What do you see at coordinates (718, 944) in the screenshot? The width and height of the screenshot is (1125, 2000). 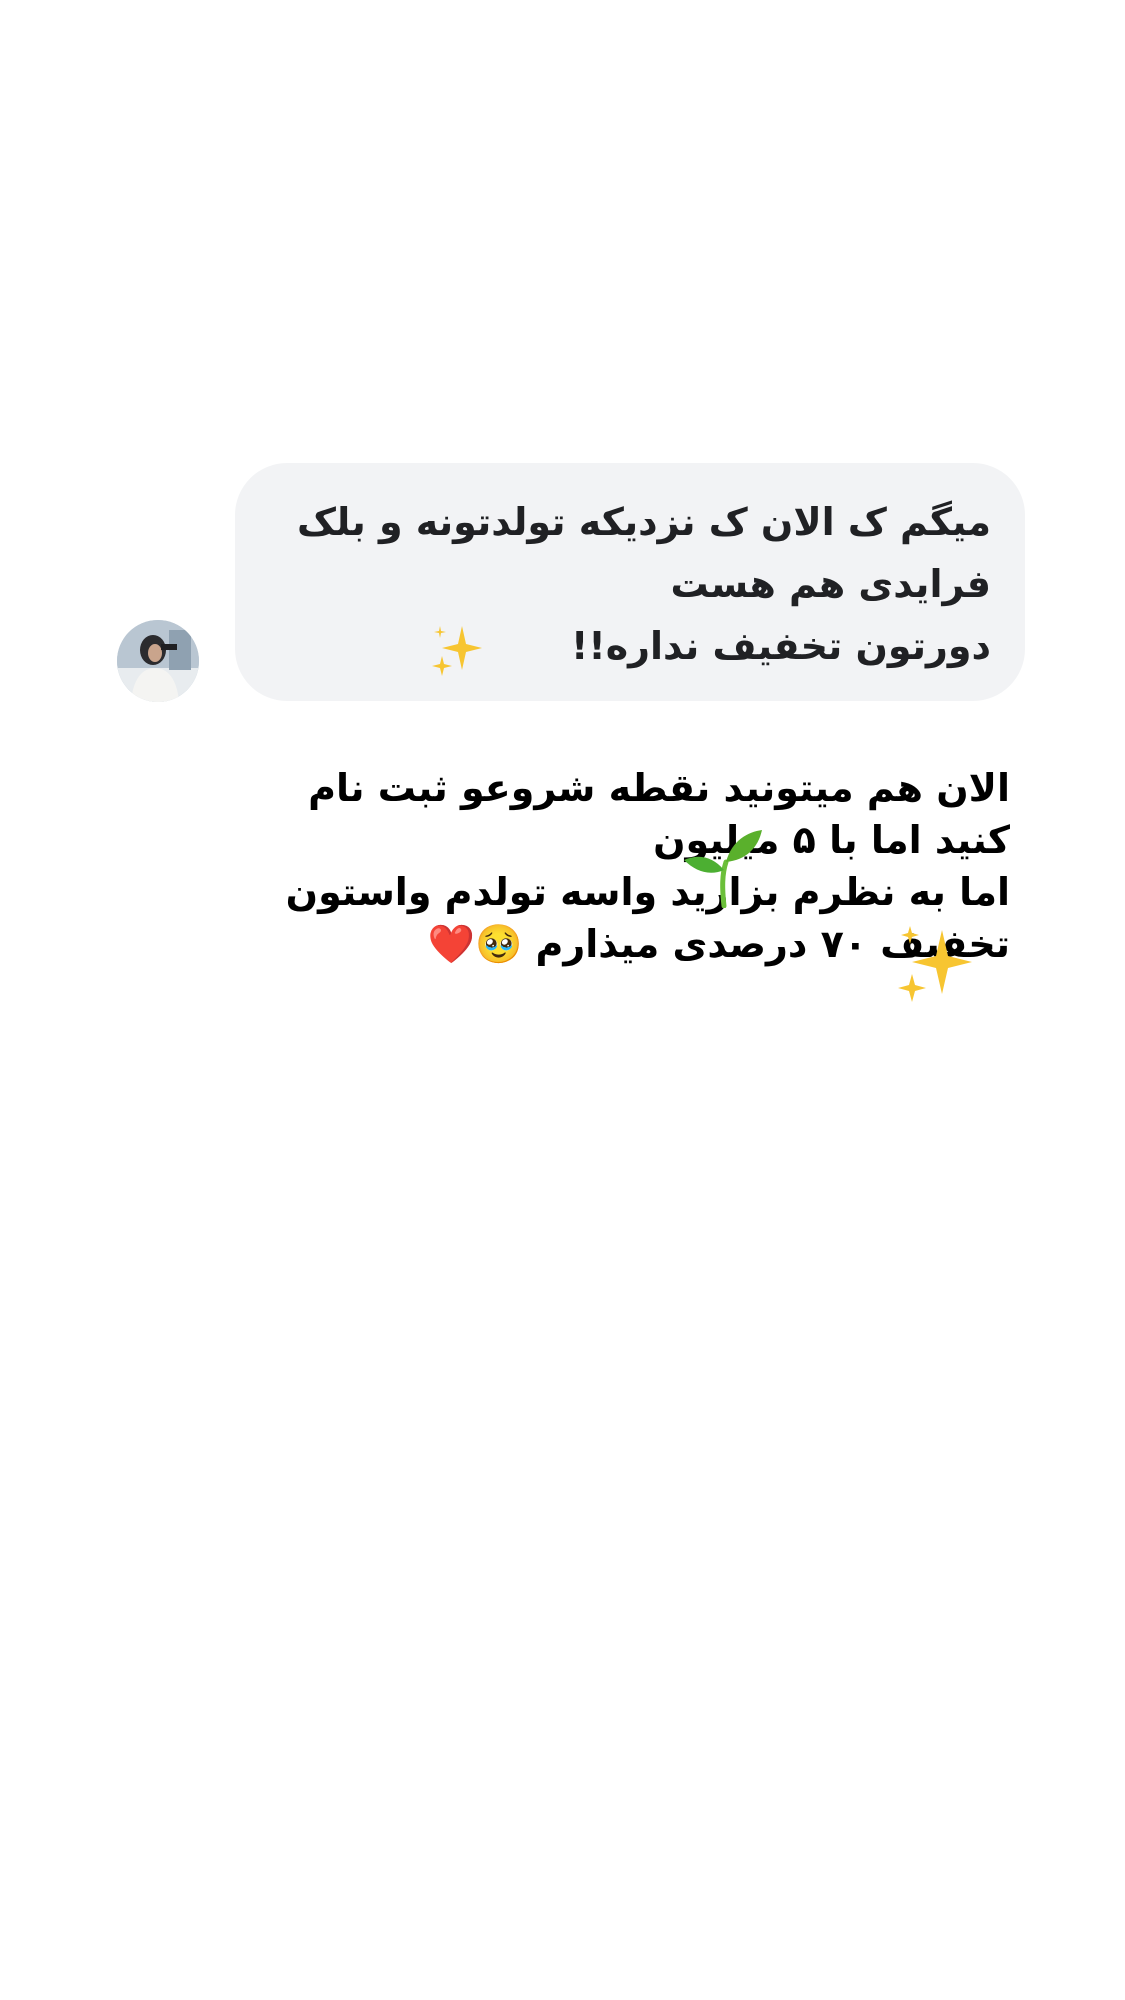 I see `reply-message-line-4: تخفیف ۷۰ درصدی میذارم 🥹❤️` at bounding box center [718, 944].